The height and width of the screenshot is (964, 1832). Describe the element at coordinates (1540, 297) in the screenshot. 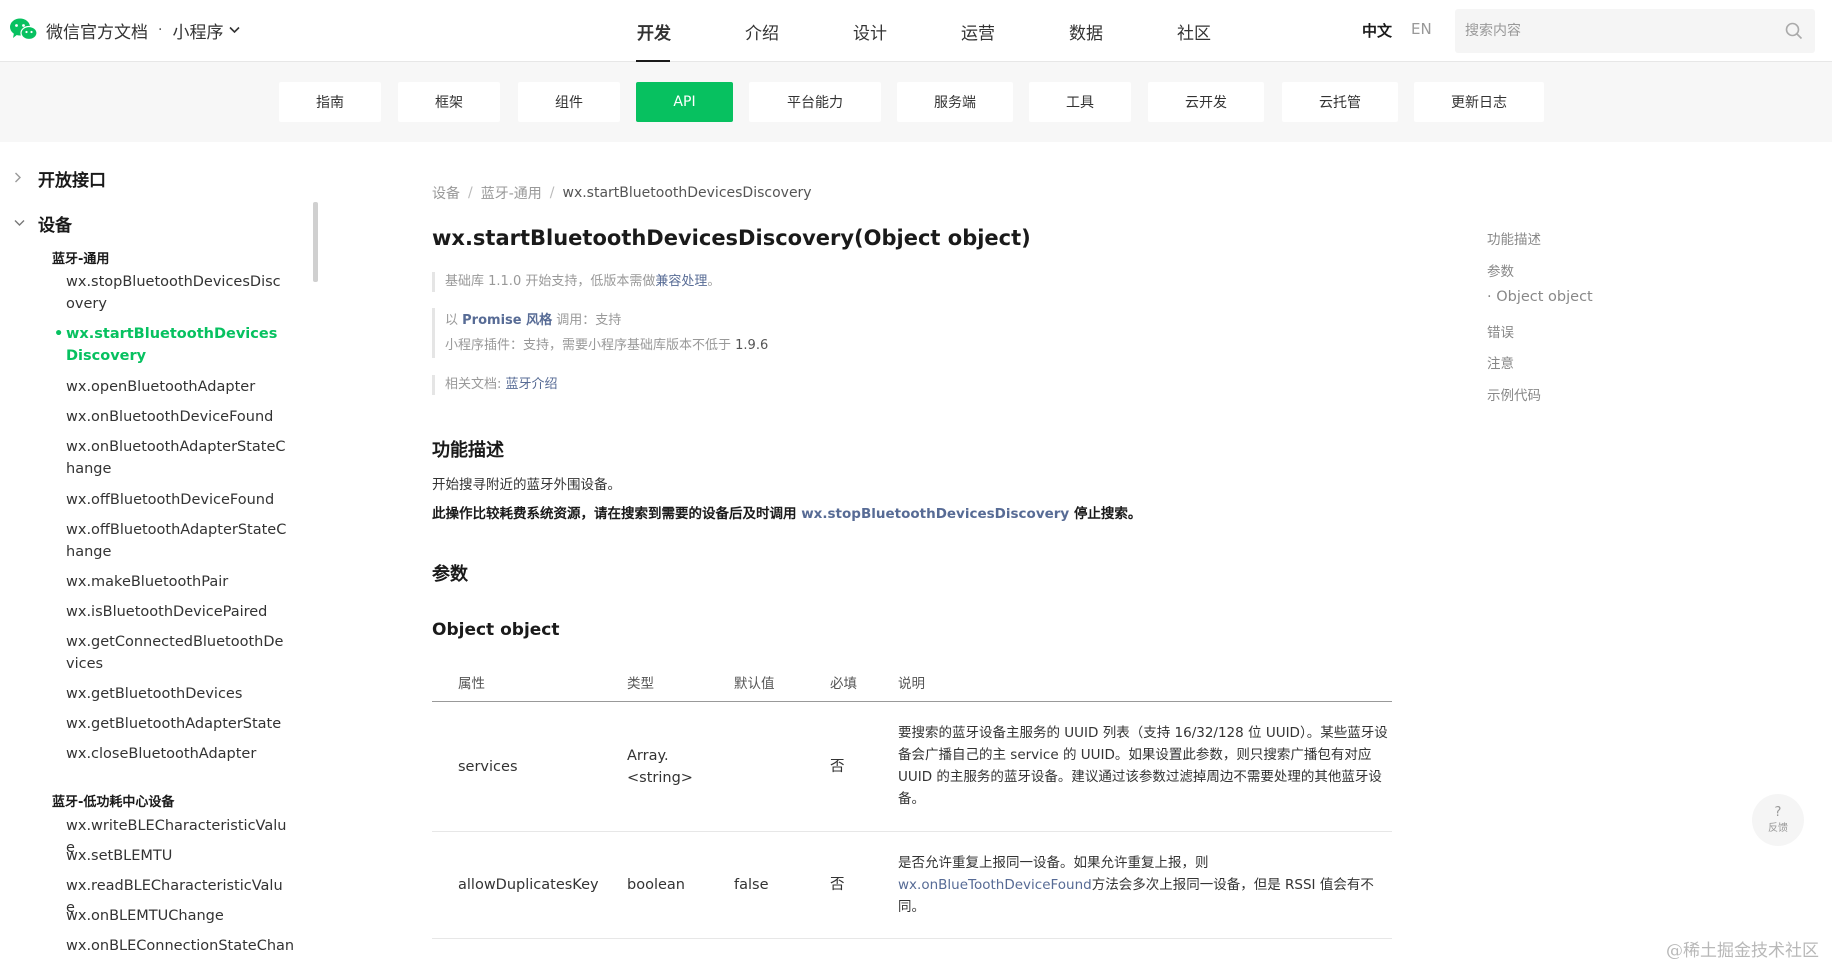

I see `toc-item-object: · Object object` at that location.